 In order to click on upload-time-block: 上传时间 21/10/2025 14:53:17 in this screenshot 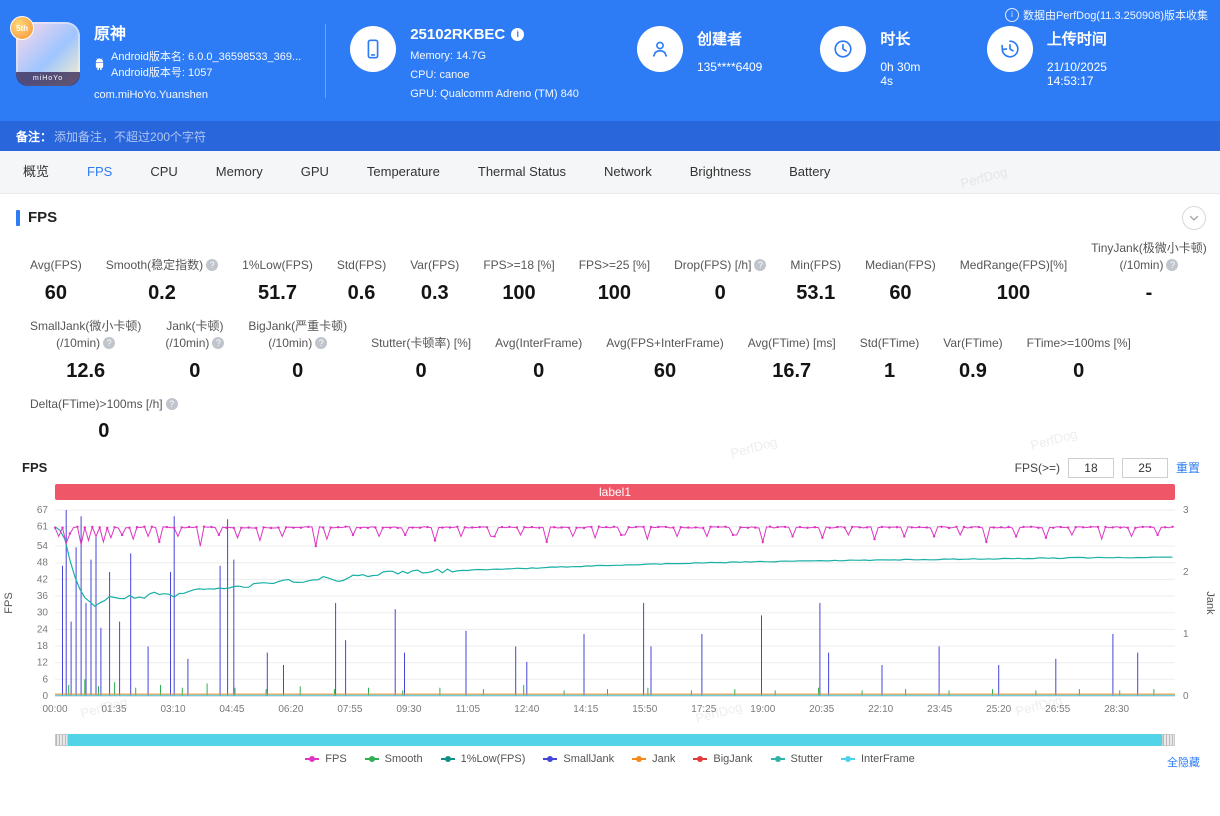, I will do `click(1066, 57)`.